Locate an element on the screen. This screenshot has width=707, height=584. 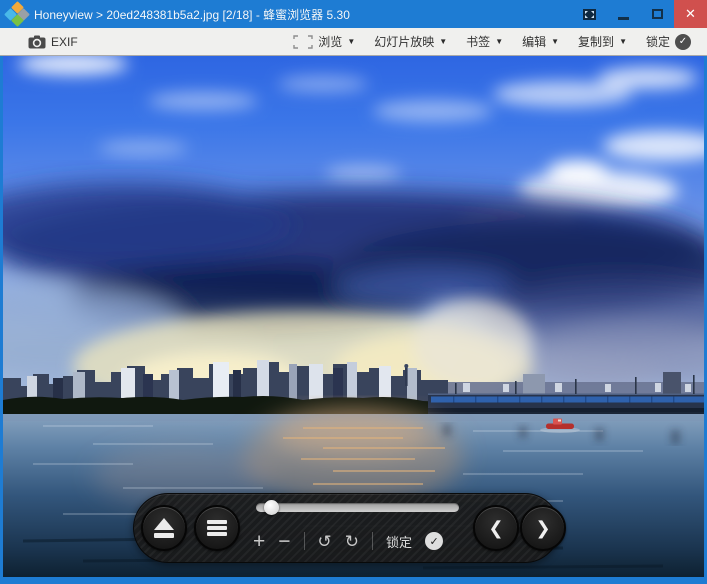
exif-button: EXIF is located at coordinates (39, 42).